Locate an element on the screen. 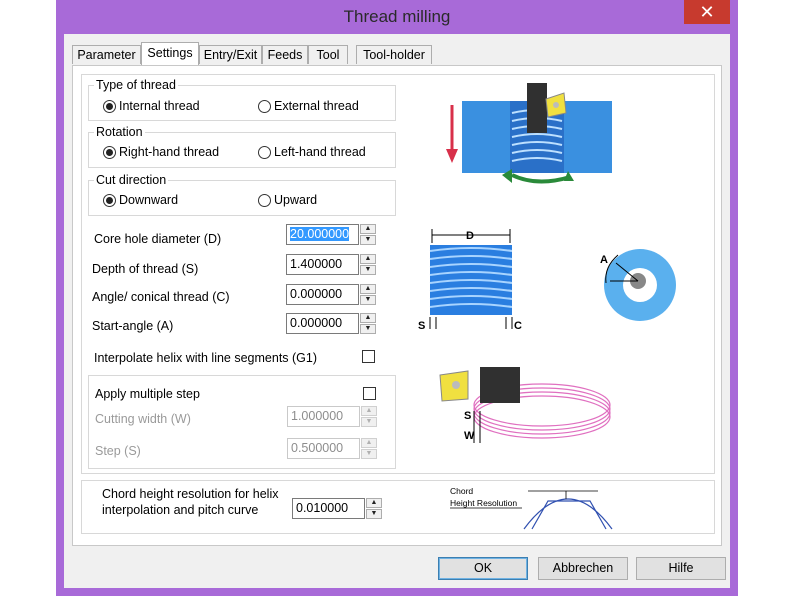 The image size is (799, 599). external-thread-label: External thread is located at coordinates (316, 106).